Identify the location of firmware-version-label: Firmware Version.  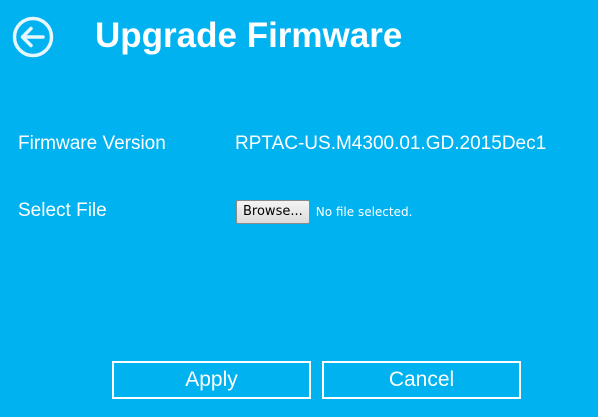
(92, 143).